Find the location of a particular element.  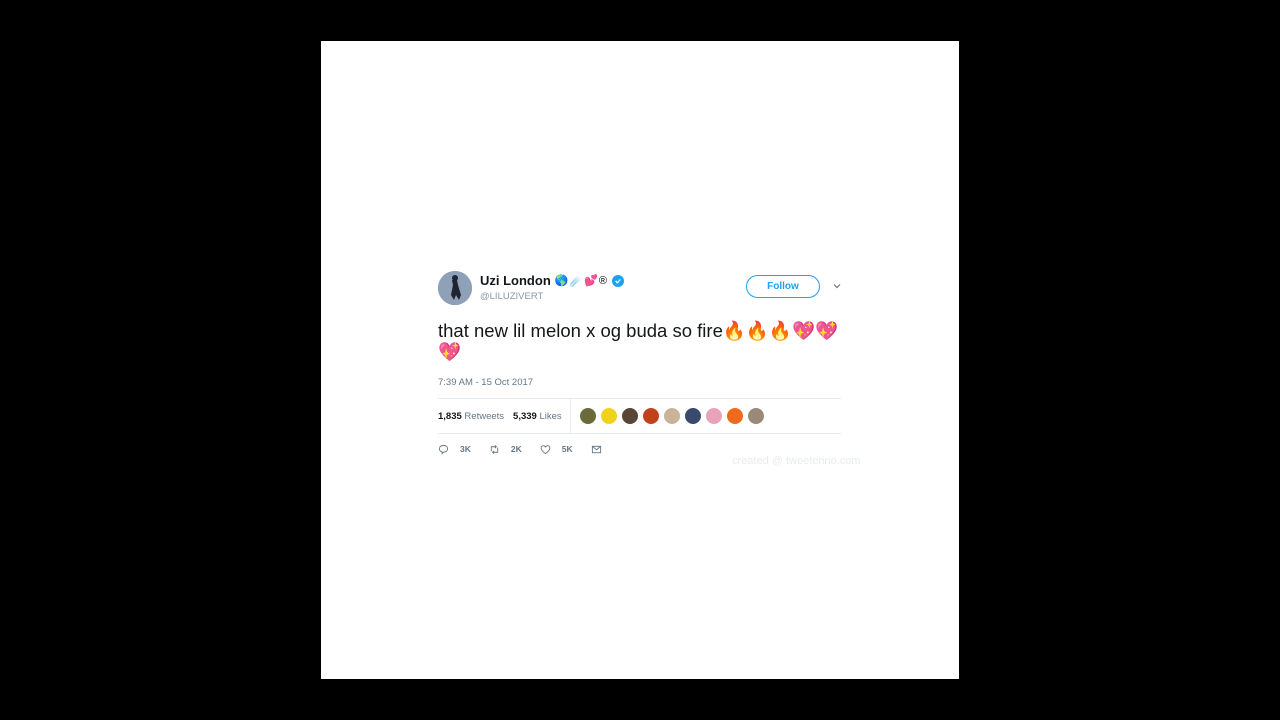

watermark: created @ tweeterino.com is located at coordinates (796, 461).